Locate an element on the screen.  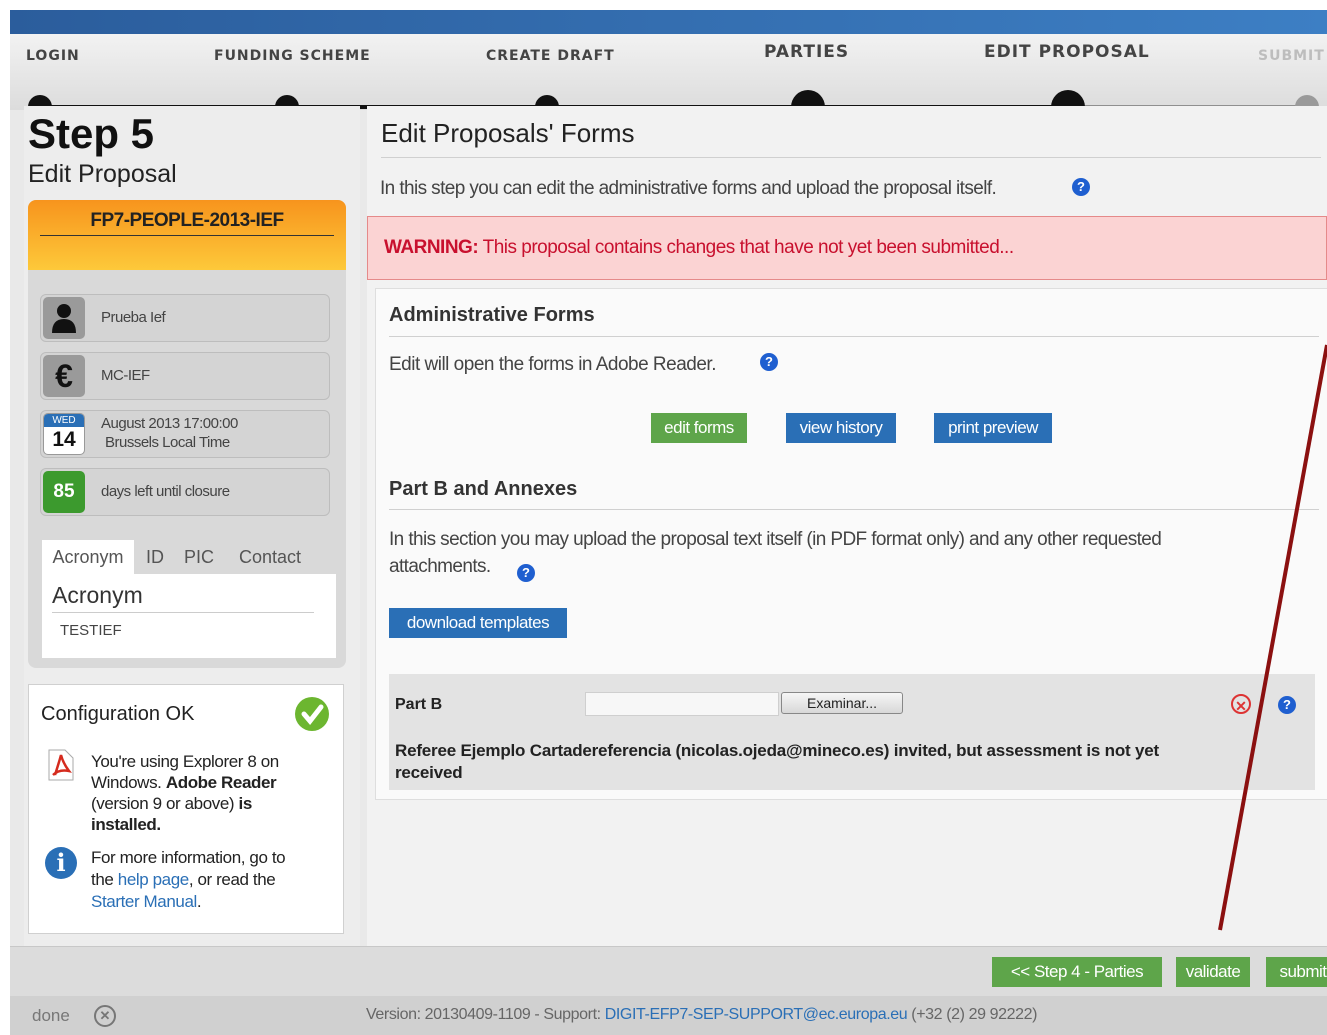
annotation-arrow is located at coordinates (1272, 637).